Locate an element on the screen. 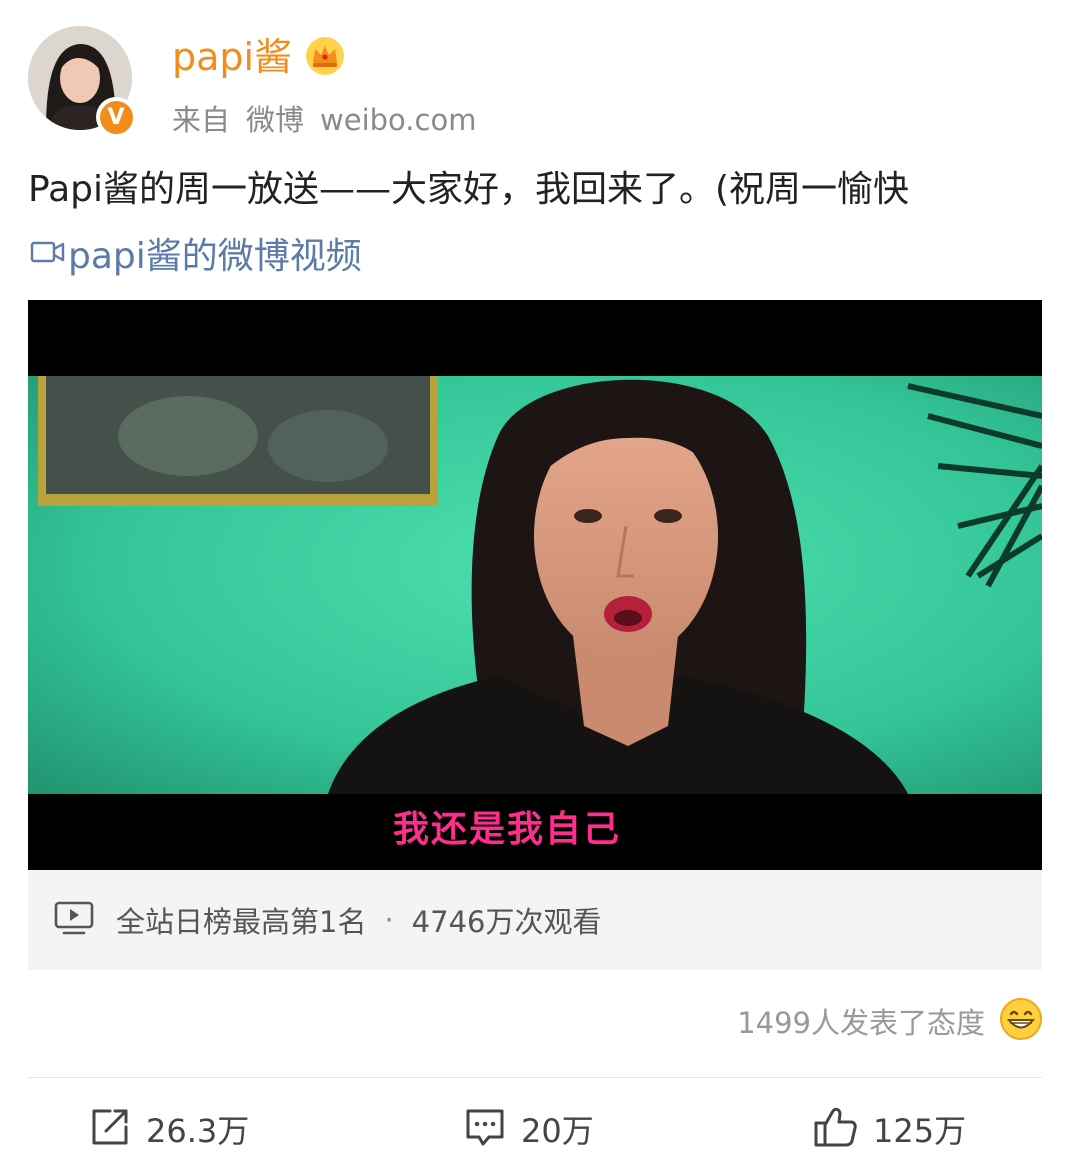 The image size is (1075, 1165). username: papi酱 is located at coordinates (232, 57).